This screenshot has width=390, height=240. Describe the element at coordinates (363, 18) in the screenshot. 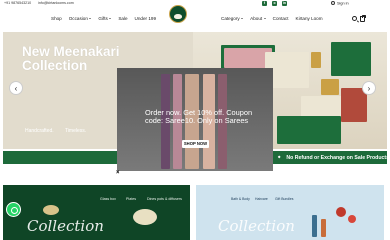

I see `cart-icon` at that location.